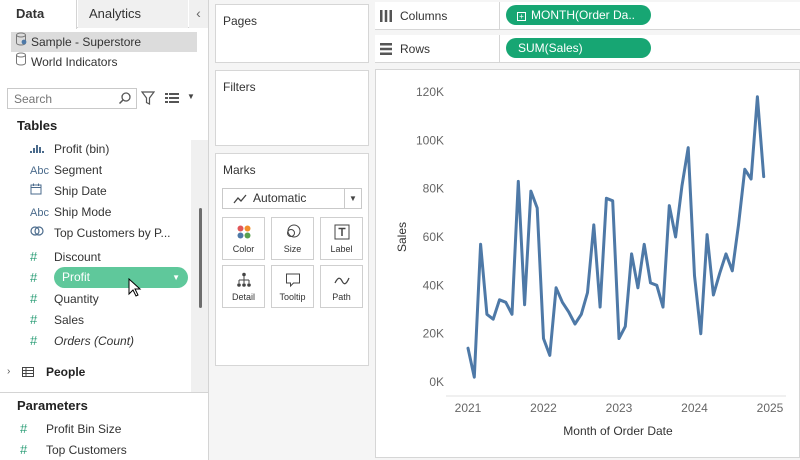 The image size is (800, 460). I want to click on field-label: Profit (bin), so click(82, 149).